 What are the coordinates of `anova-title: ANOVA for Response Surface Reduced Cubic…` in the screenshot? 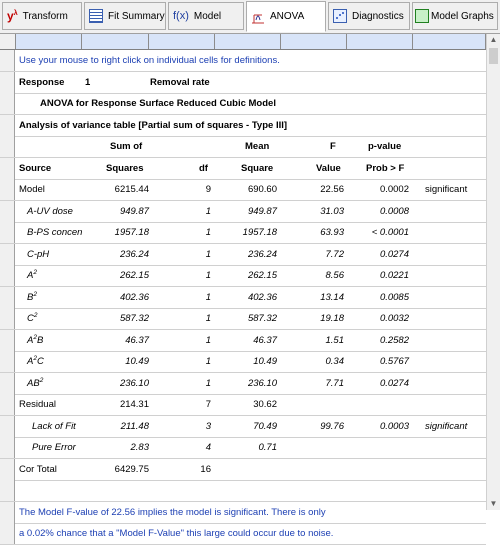 It's located at (158, 103).